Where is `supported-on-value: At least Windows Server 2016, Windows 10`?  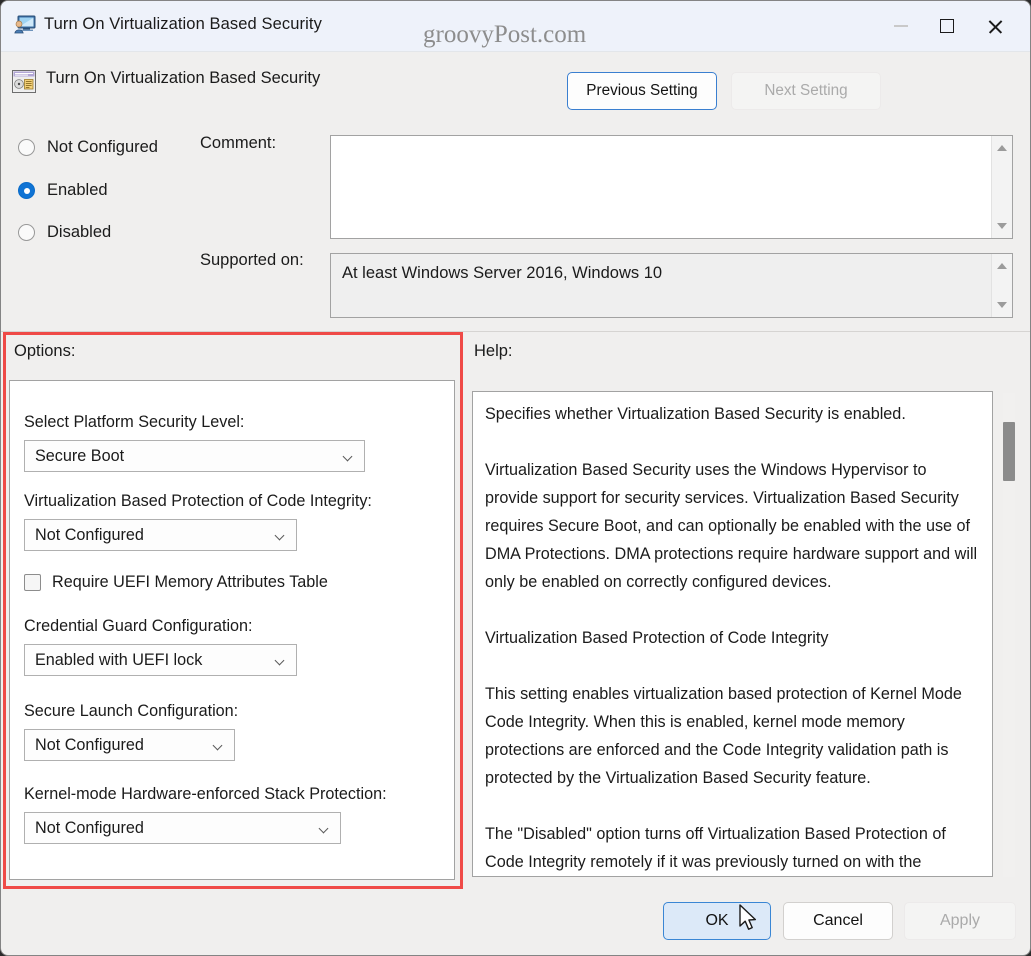 supported-on-value: At least Windows Server 2016, Windows 10 is located at coordinates (502, 273).